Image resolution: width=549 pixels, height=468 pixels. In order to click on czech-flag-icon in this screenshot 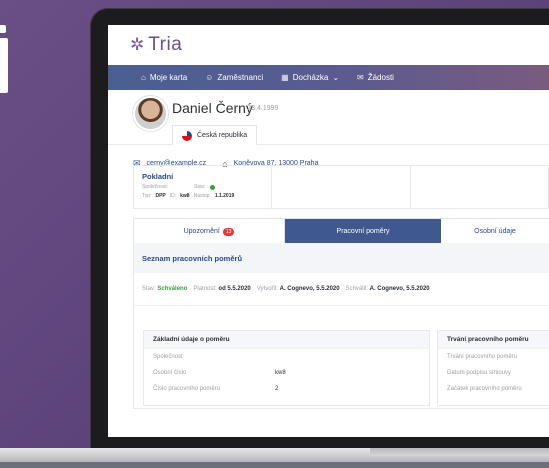, I will do `click(187, 135)`.